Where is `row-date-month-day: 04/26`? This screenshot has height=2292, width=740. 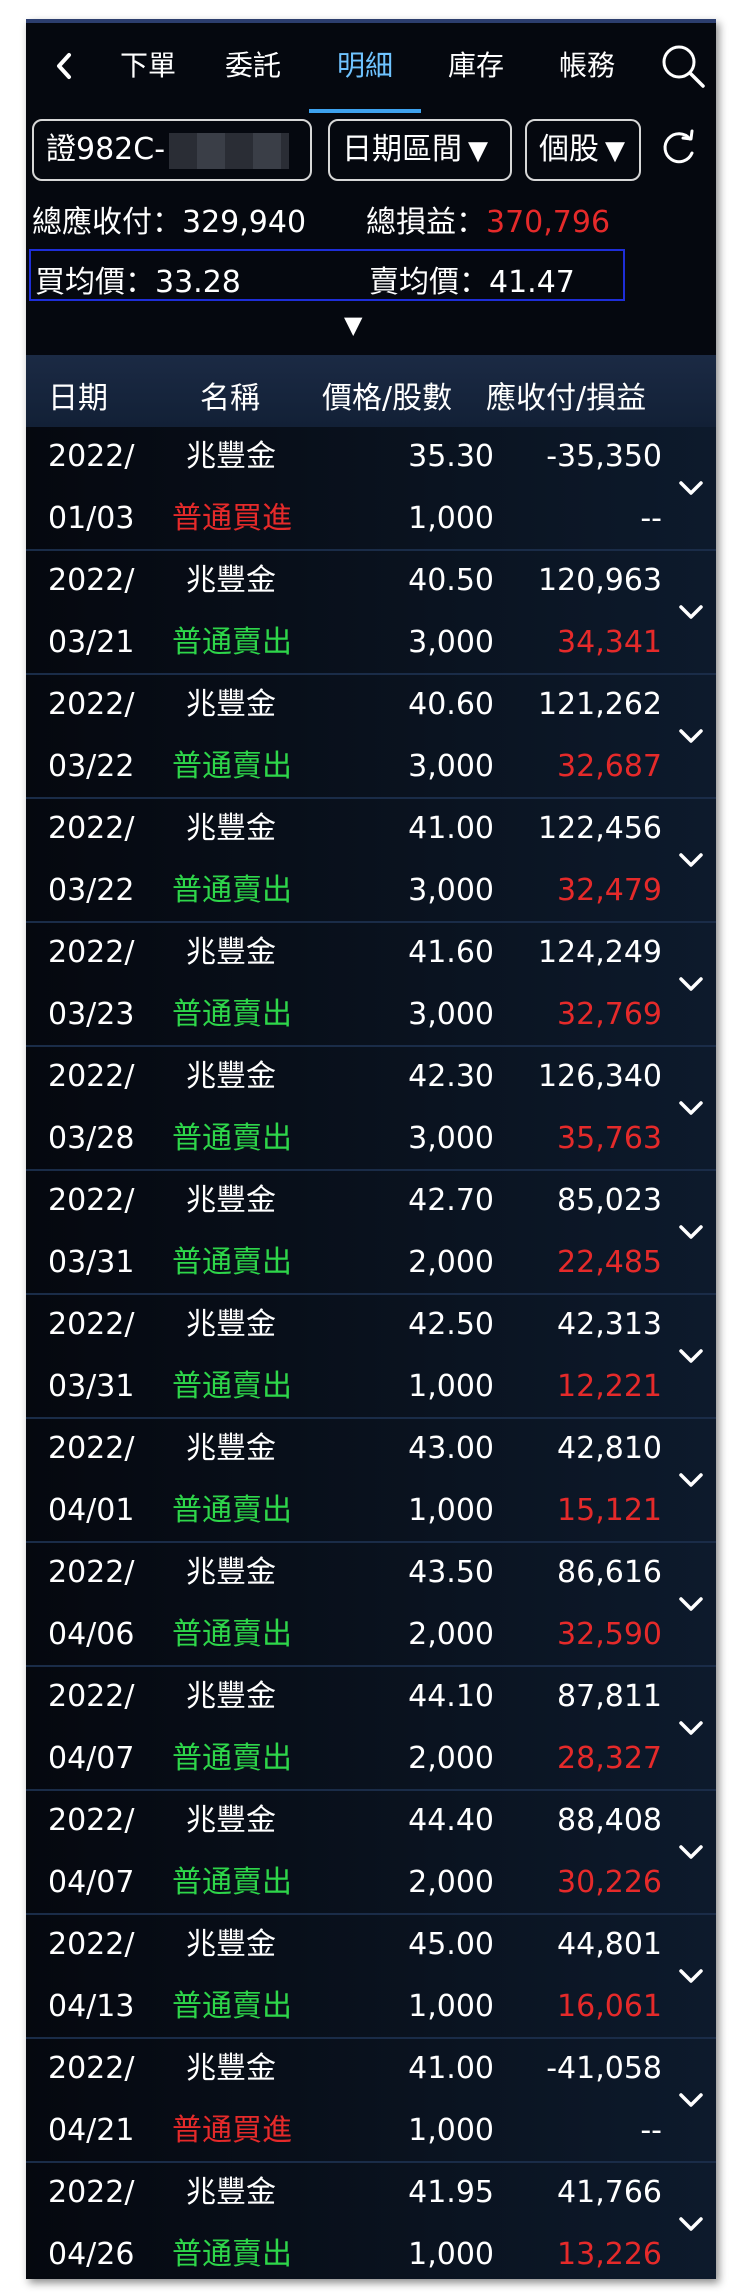
row-date-month-day: 04/26 is located at coordinates (91, 2254).